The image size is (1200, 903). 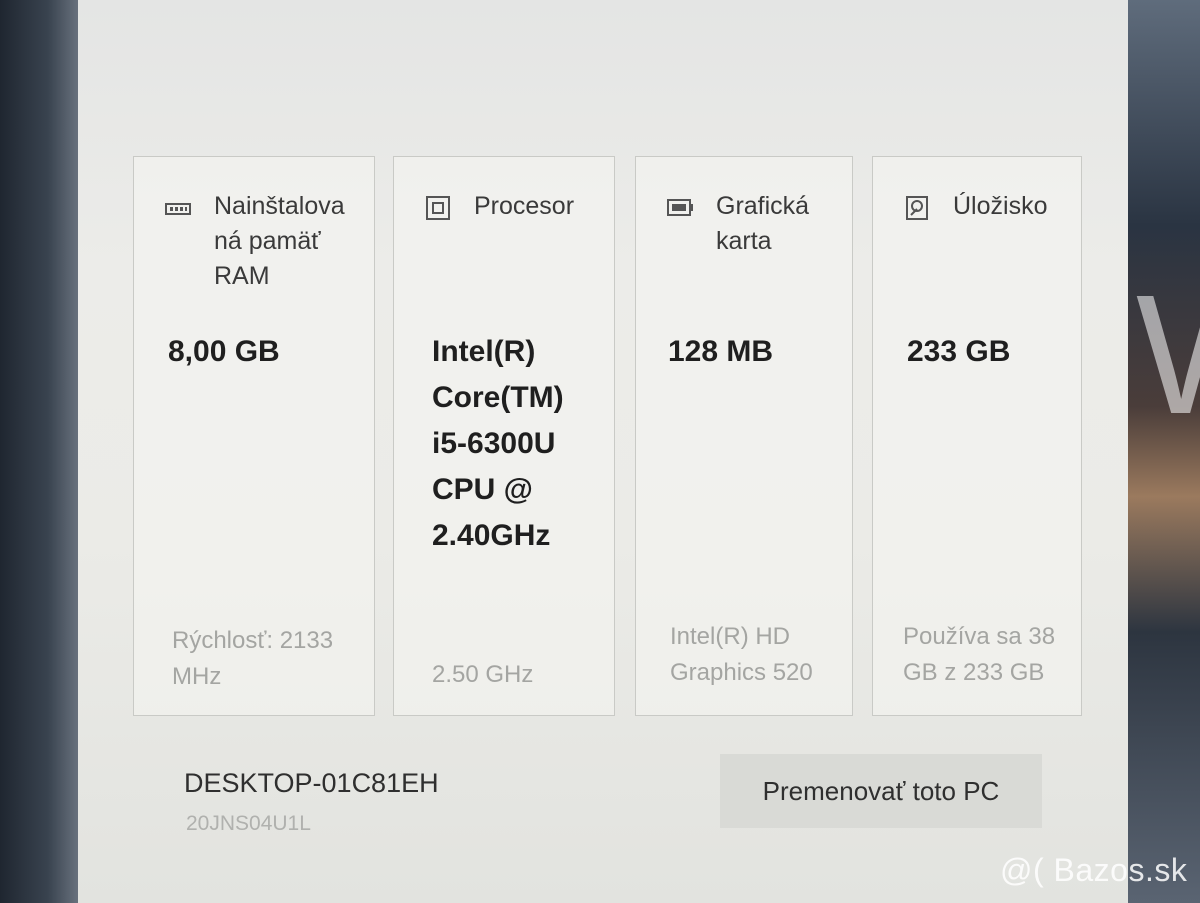 What do you see at coordinates (438, 208) in the screenshot?
I see `processor-icon` at bounding box center [438, 208].